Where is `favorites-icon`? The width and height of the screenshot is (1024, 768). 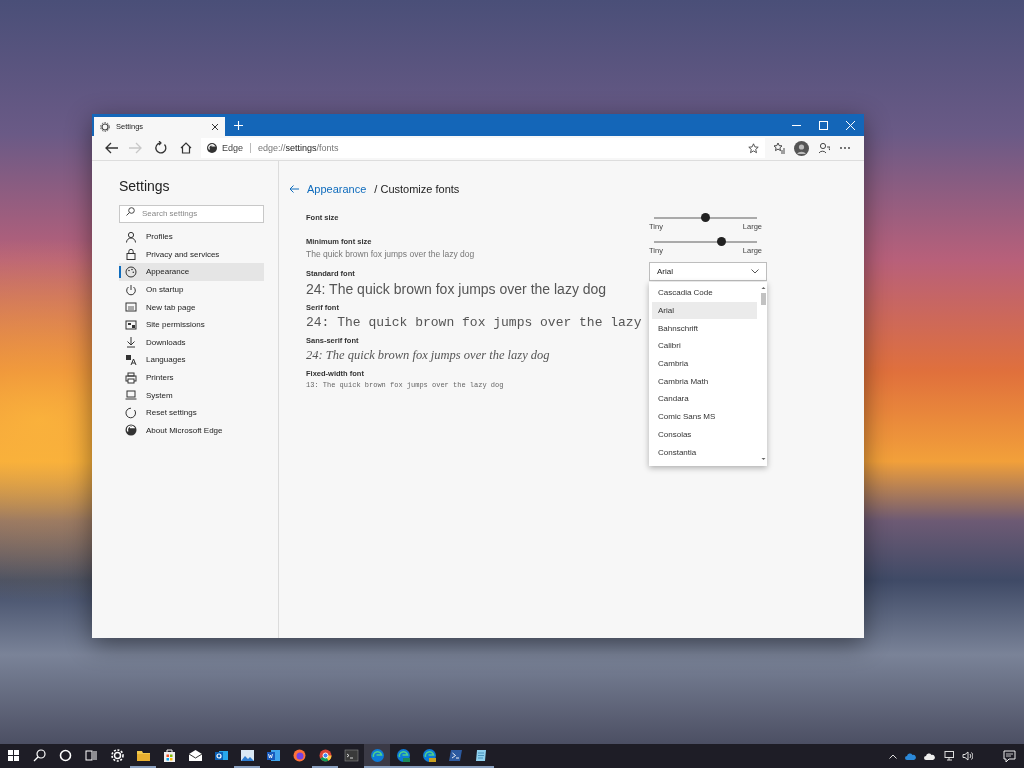 favorites-icon is located at coordinates (779, 148).